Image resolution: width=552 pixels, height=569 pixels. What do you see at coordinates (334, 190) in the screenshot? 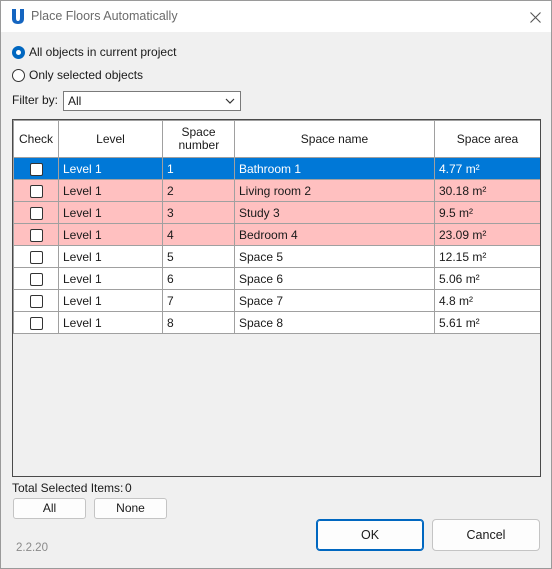
I see `row-space-name: Living room 2` at bounding box center [334, 190].